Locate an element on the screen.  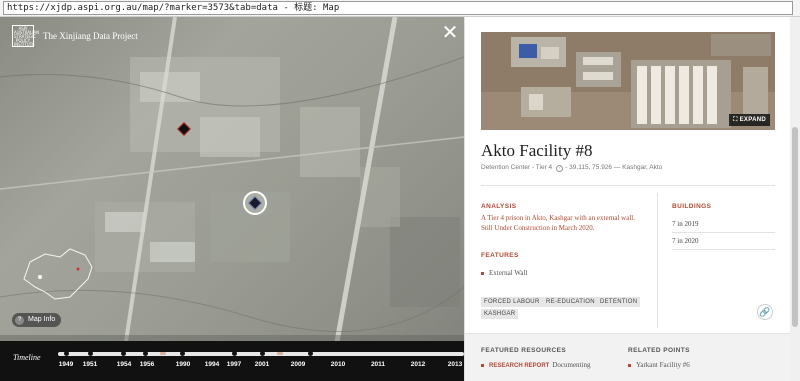
tag-detention: DETENTION is located at coordinates (619, 302).